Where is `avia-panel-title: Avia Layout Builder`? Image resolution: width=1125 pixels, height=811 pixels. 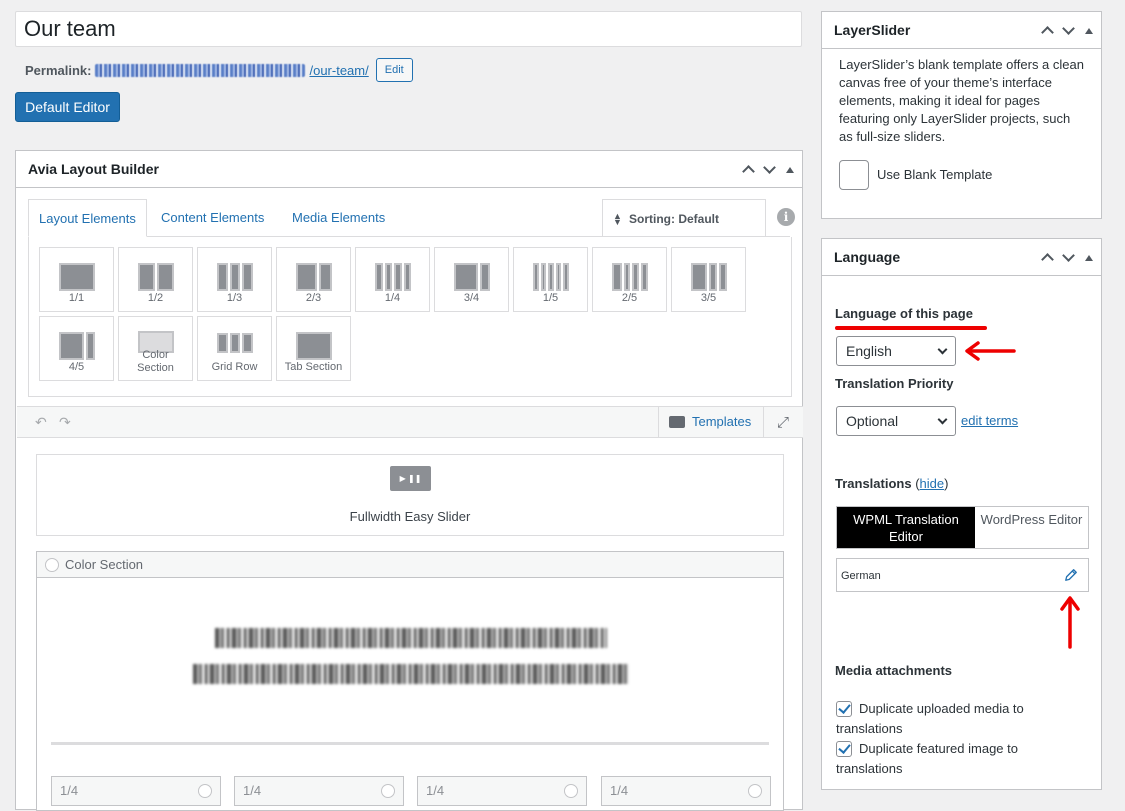 avia-panel-title: Avia Layout Builder is located at coordinates (93, 169).